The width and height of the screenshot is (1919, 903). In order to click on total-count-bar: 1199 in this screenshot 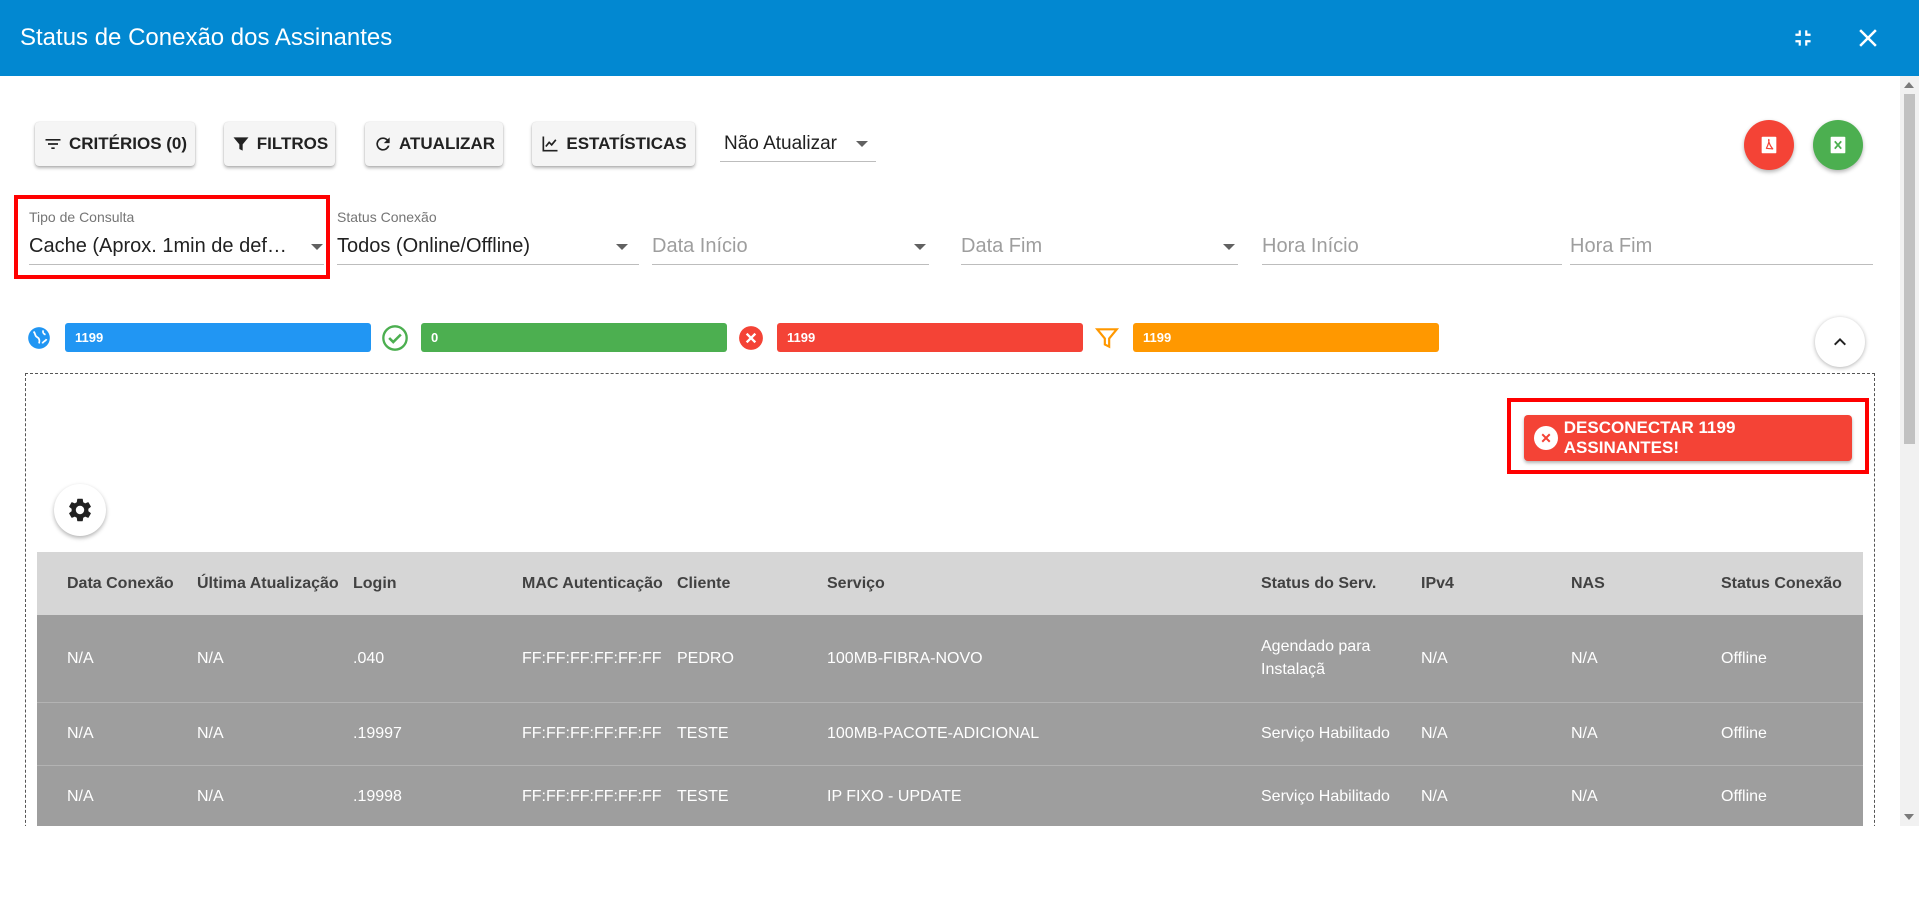, I will do `click(218, 337)`.